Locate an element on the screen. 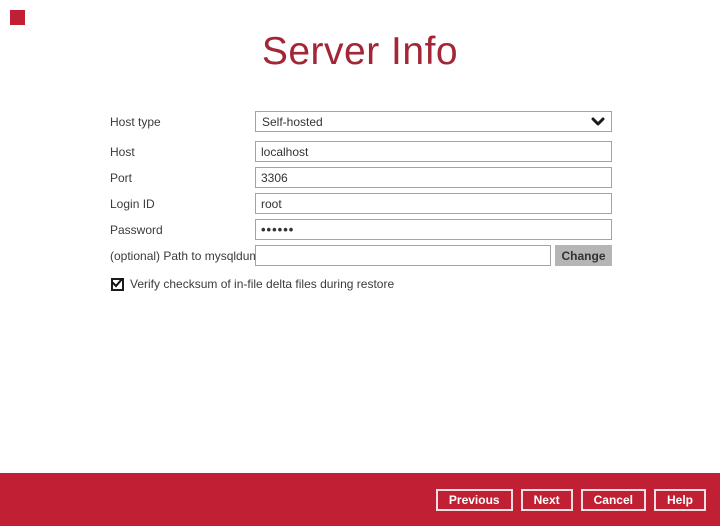  password-row: Password is located at coordinates (361, 229).